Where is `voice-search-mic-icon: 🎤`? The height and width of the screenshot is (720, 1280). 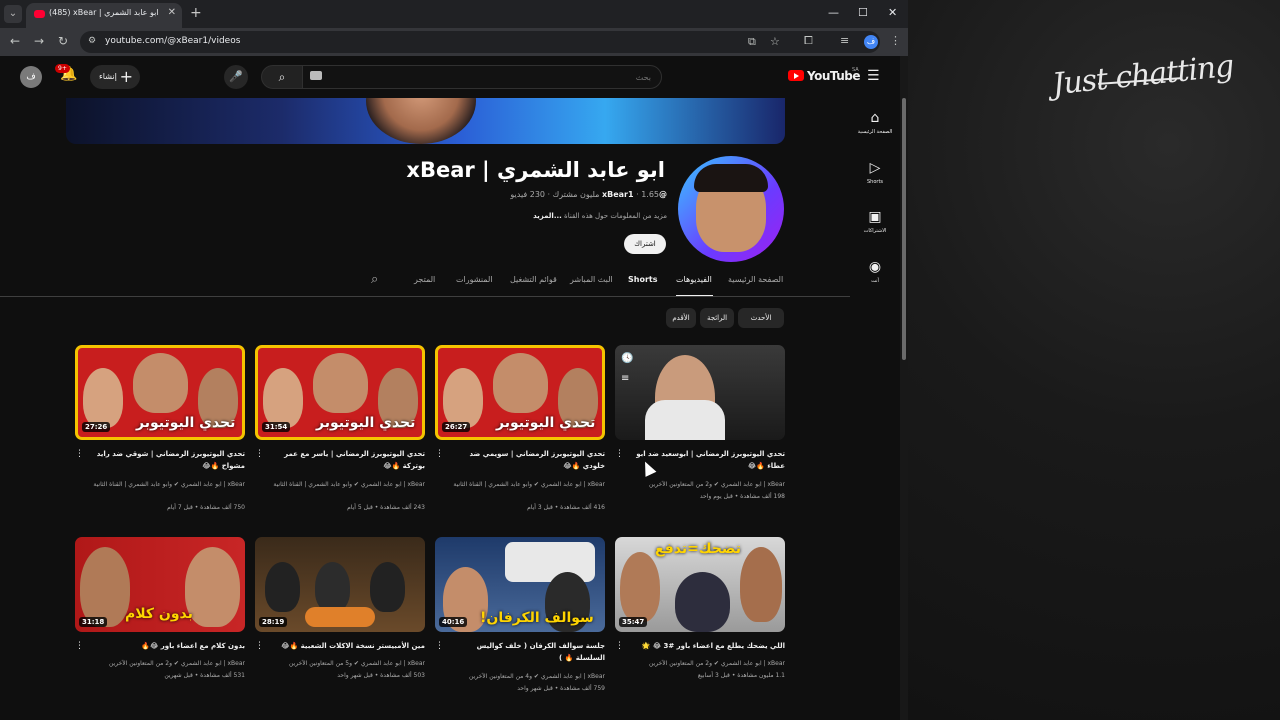 voice-search-mic-icon: 🎤 is located at coordinates (236, 77).